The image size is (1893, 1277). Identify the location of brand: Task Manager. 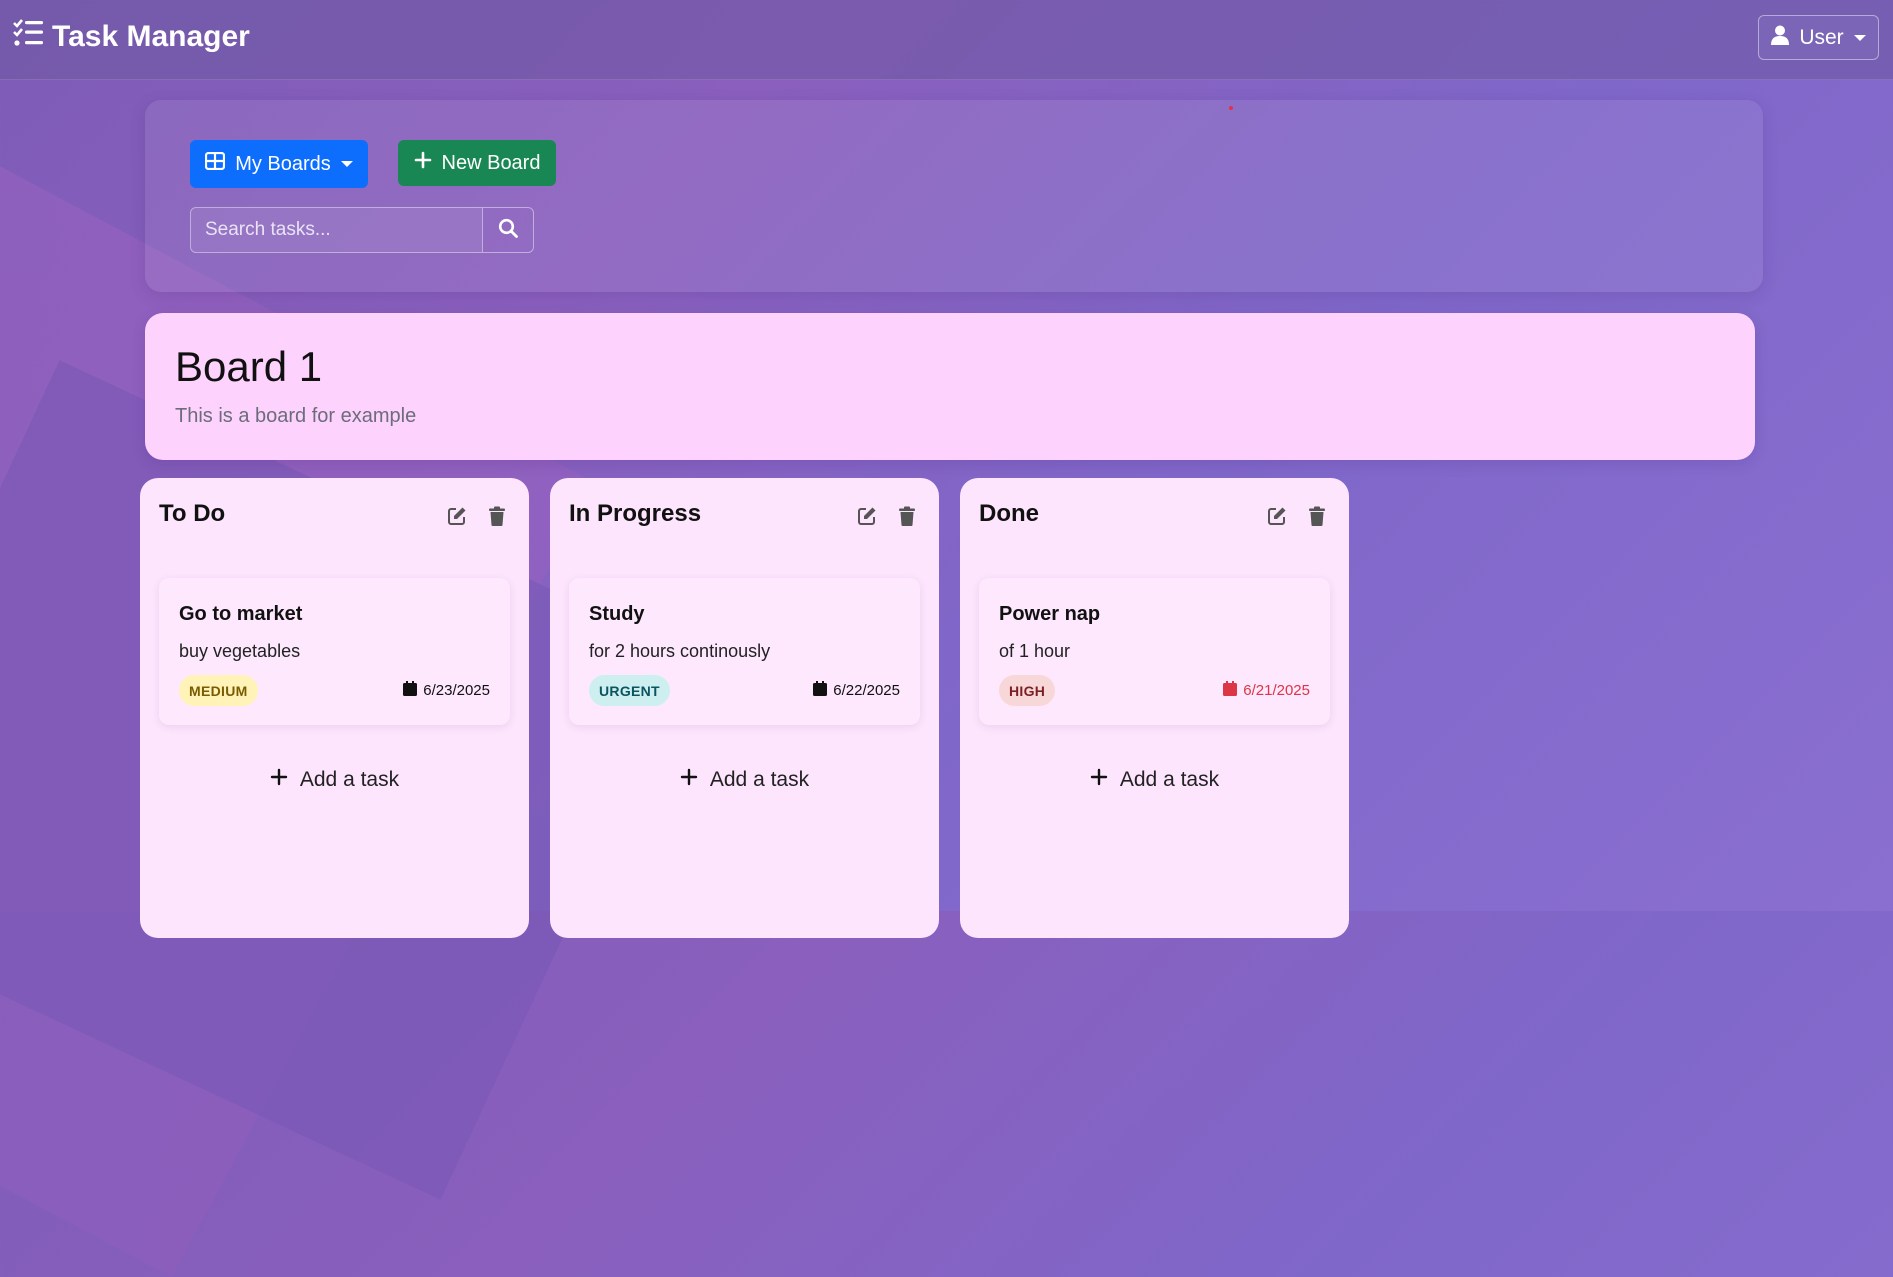
(131, 37).